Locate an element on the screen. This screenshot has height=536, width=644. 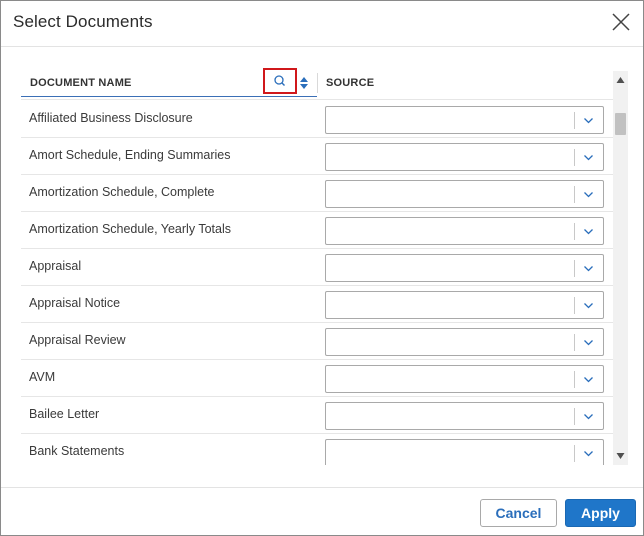
column-divider is located at coordinates (317, 83).